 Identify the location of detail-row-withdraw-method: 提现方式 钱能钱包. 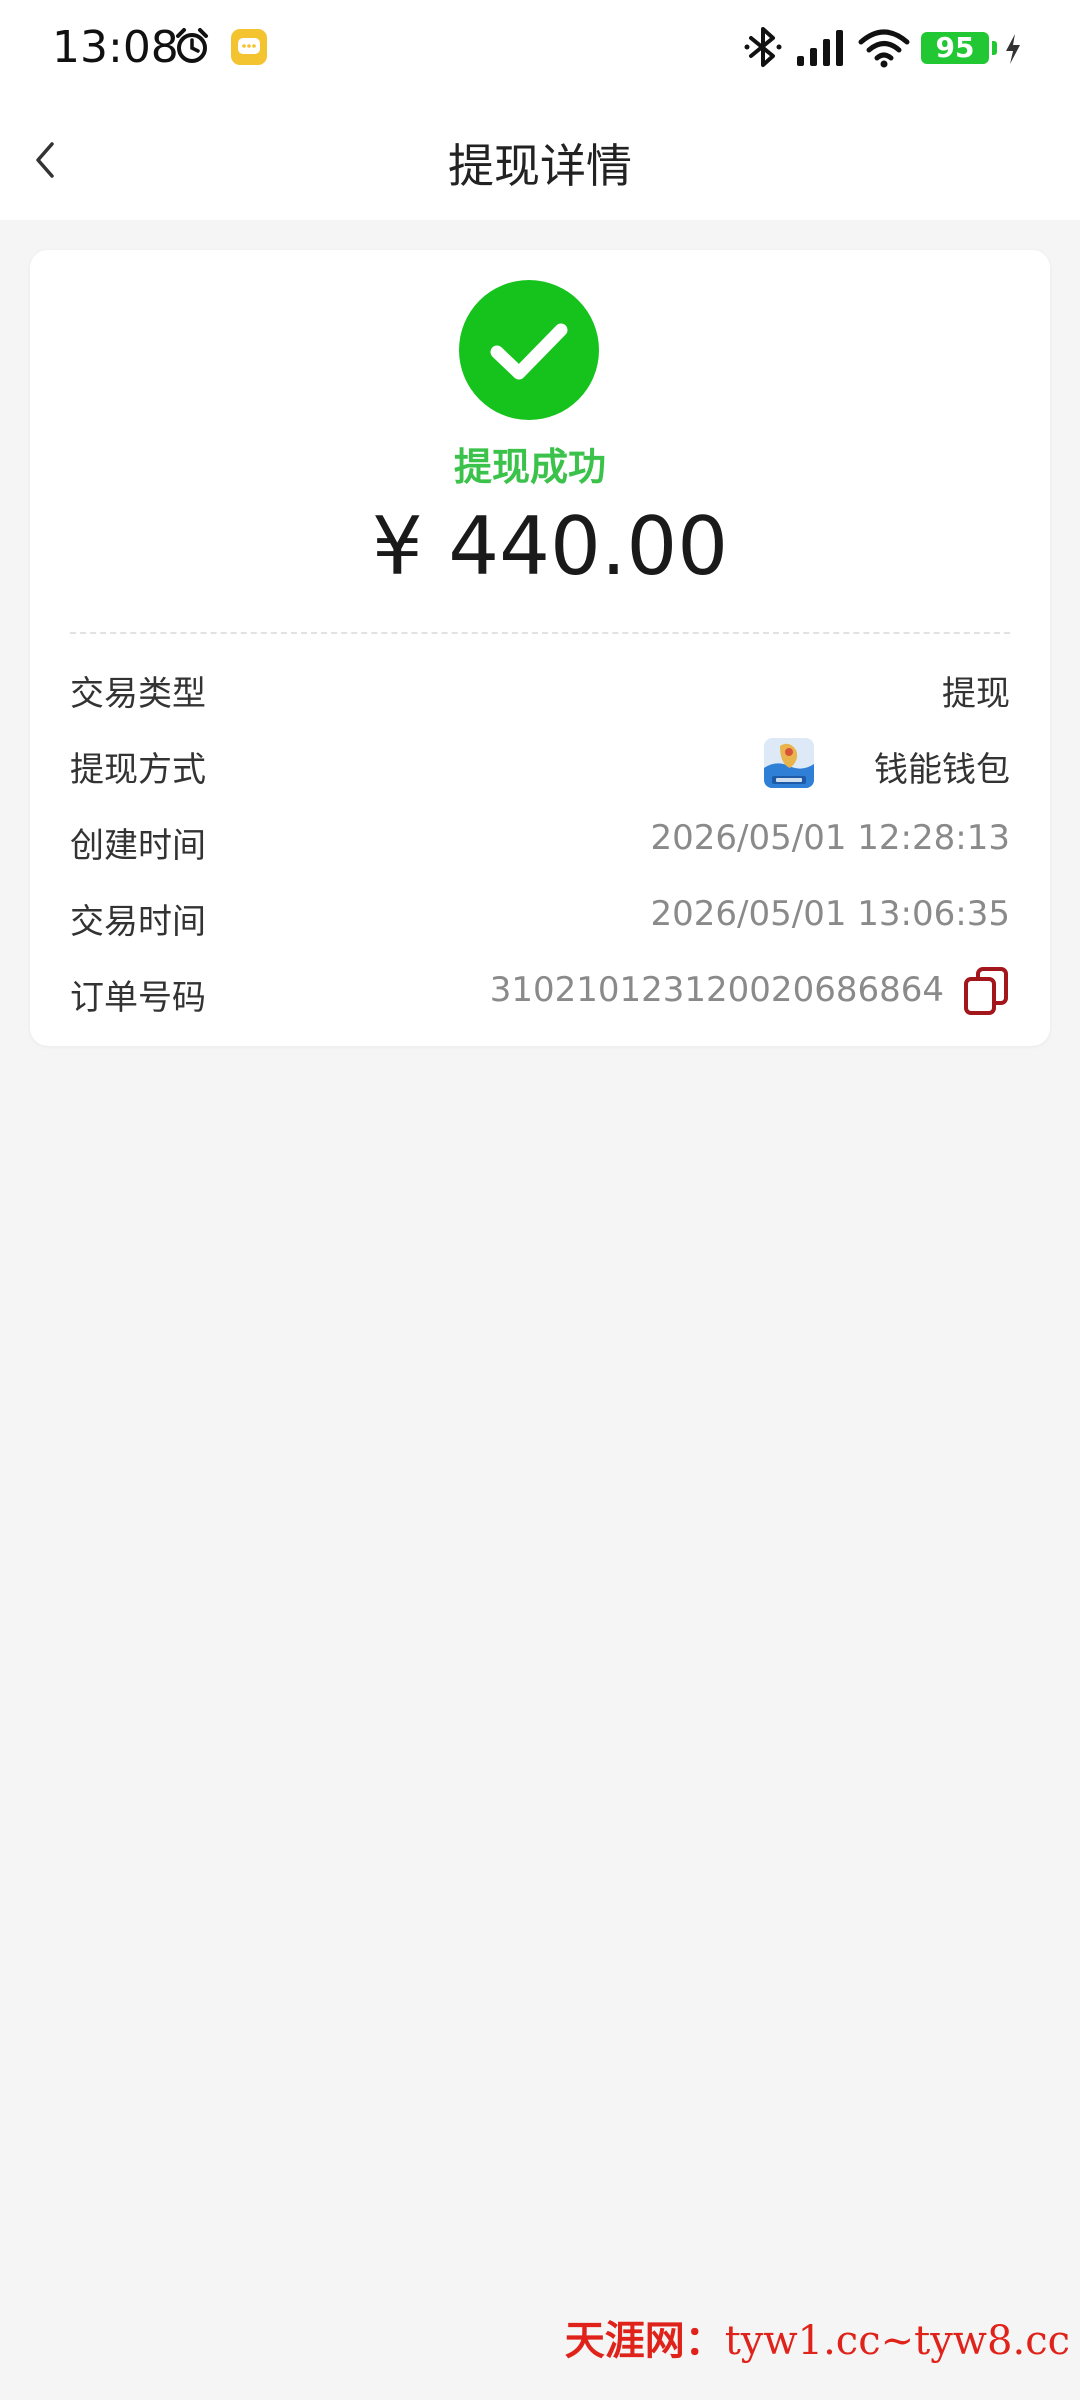
(540, 764).